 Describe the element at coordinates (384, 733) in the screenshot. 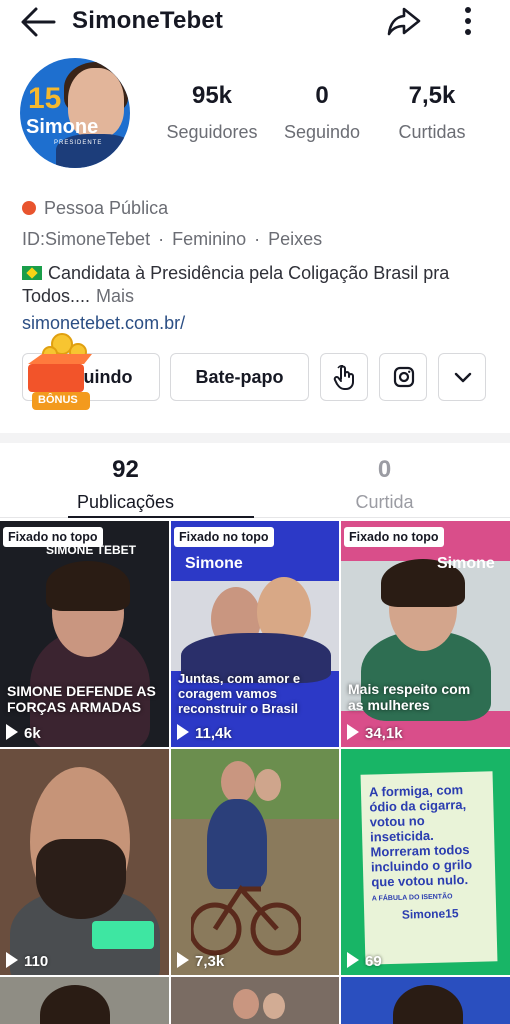

I see `view-count: 34,1k` at that location.